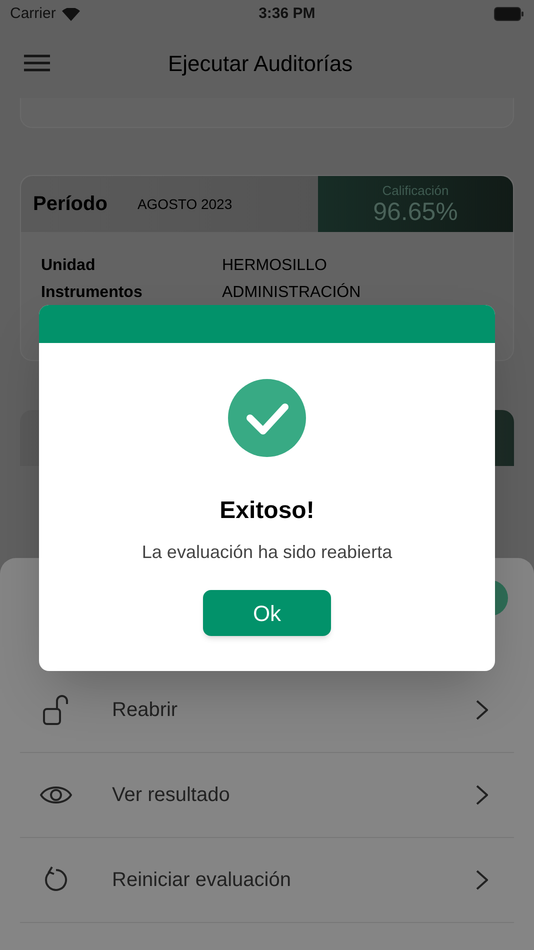  I want to click on screen-title: Ejecutar Auditorías, so click(260, 64).